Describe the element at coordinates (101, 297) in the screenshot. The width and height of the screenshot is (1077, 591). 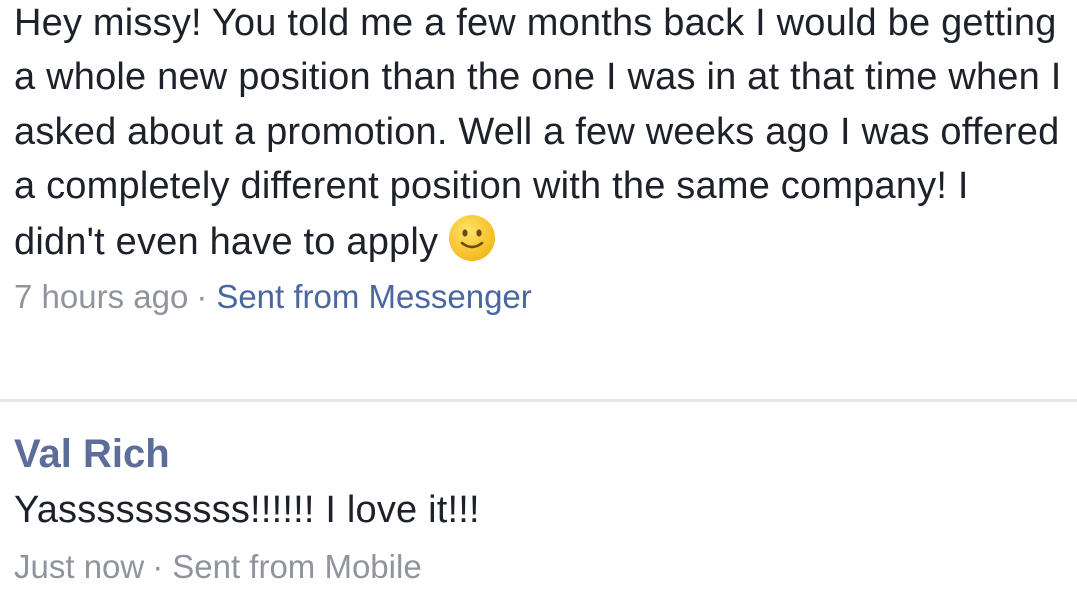
I see `timestamp: 7 hours ago` at that location.